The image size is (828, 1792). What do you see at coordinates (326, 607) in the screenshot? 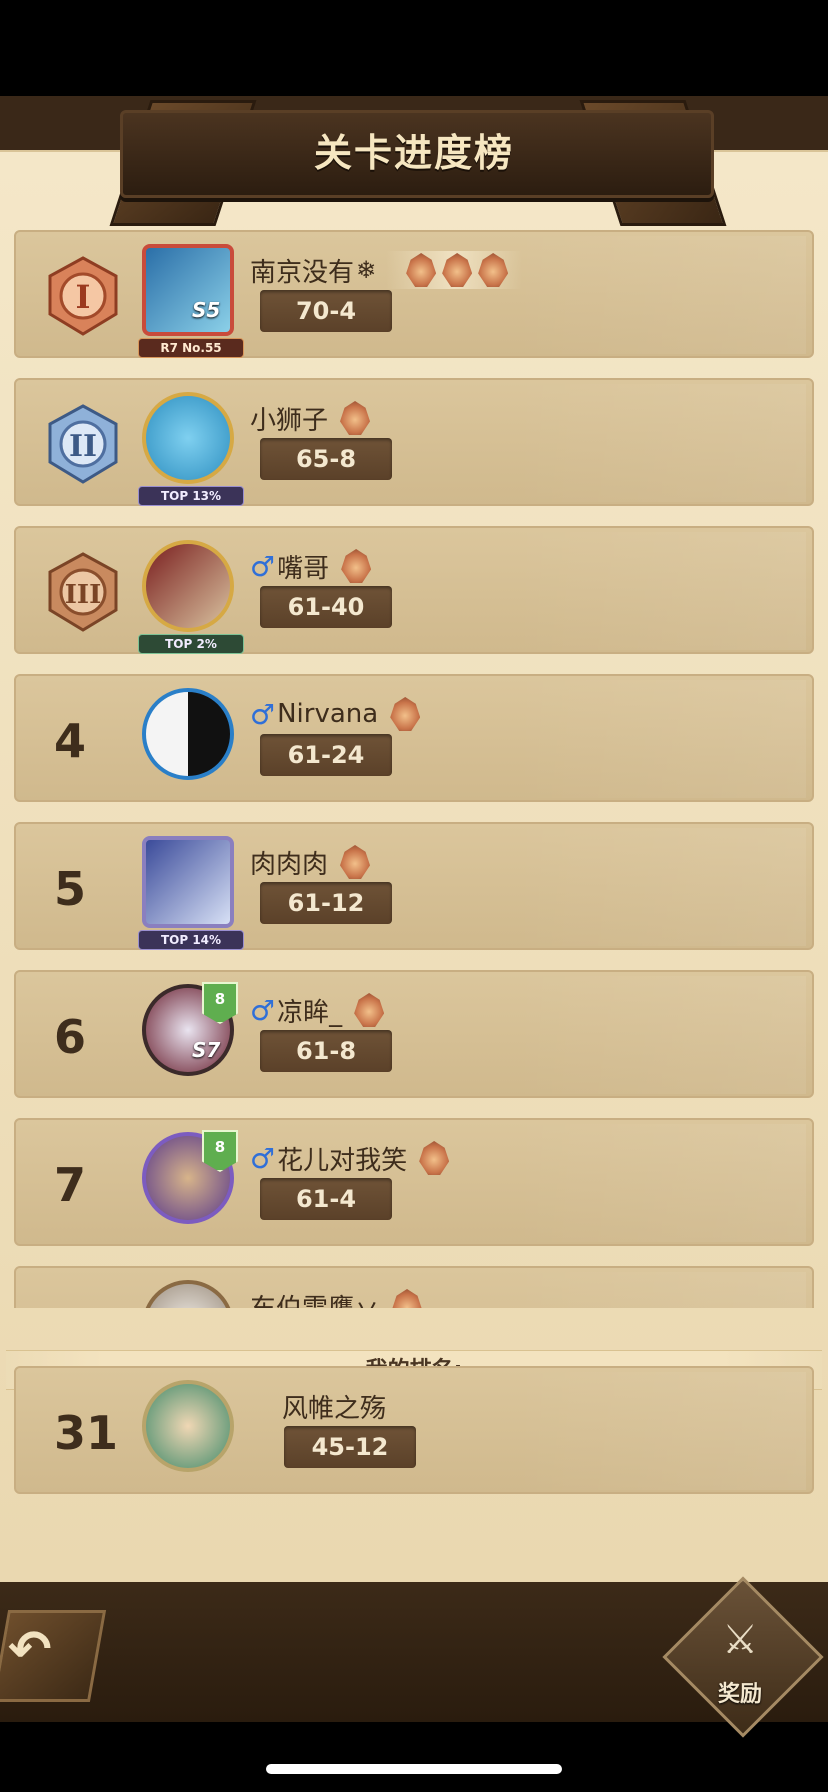
I see `stage-progress: 61-40` at bounding box center [326, 607].